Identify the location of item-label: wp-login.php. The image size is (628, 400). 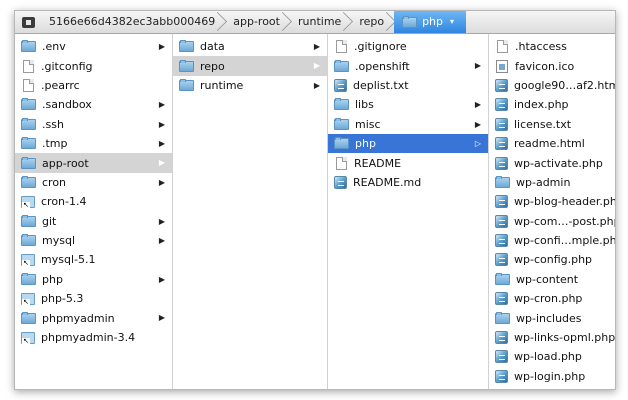
(550, 376).